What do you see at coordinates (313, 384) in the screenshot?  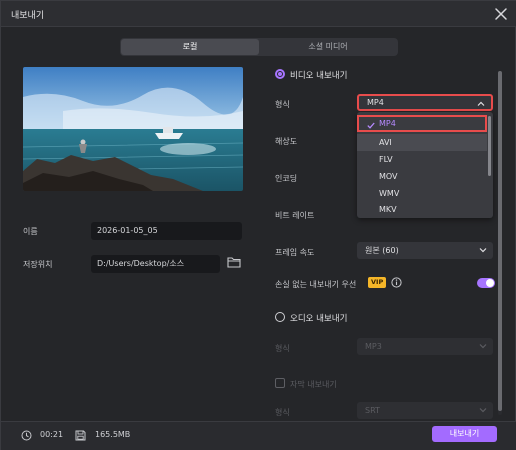 I see `subtitle-export-label: 자막 내보내기` at bounding box center [313, 384].